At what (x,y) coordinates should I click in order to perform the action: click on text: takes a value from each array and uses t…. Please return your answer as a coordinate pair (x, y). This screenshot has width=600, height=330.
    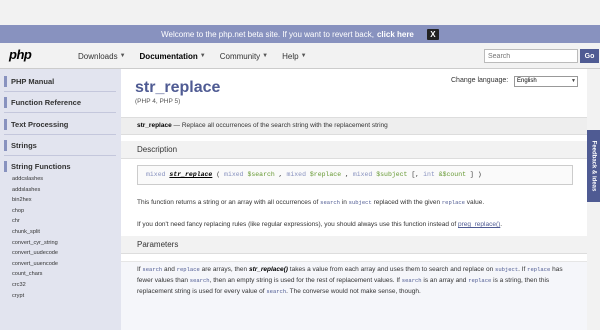
    Looking at the image, I should click on (391, 269).